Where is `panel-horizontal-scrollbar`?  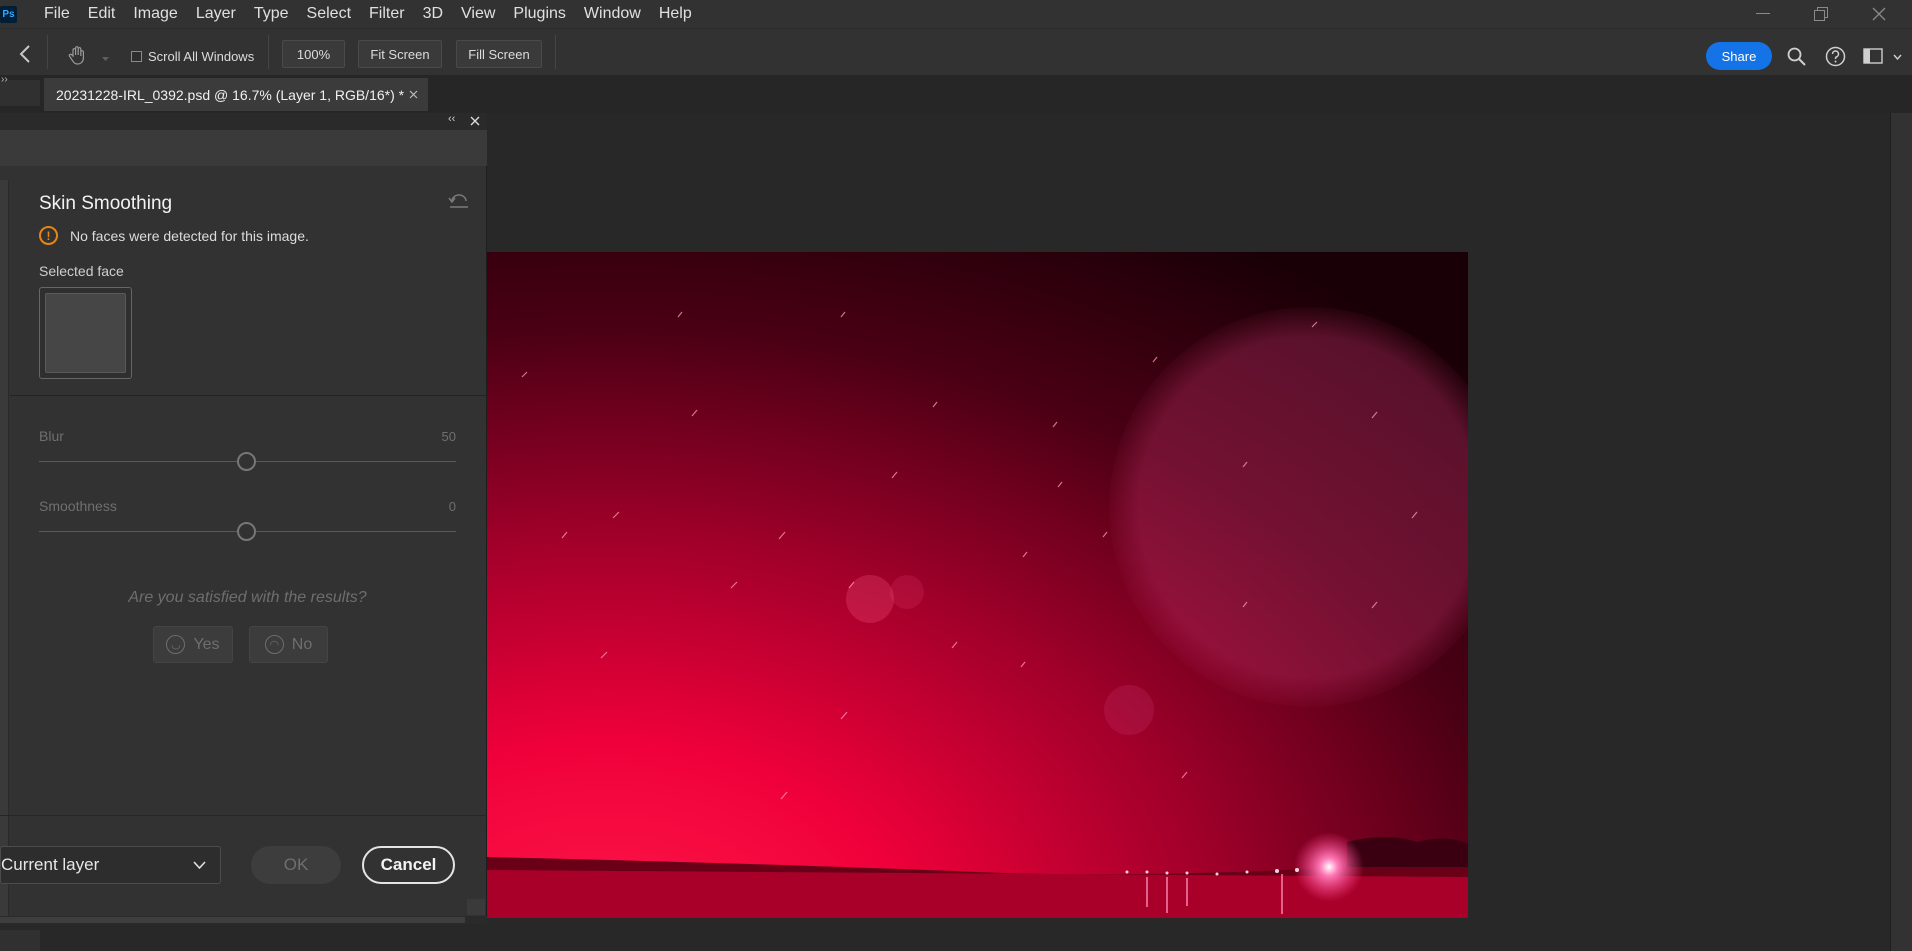 panel-horizontal-scrollbar is located at coordinates (243, 920).